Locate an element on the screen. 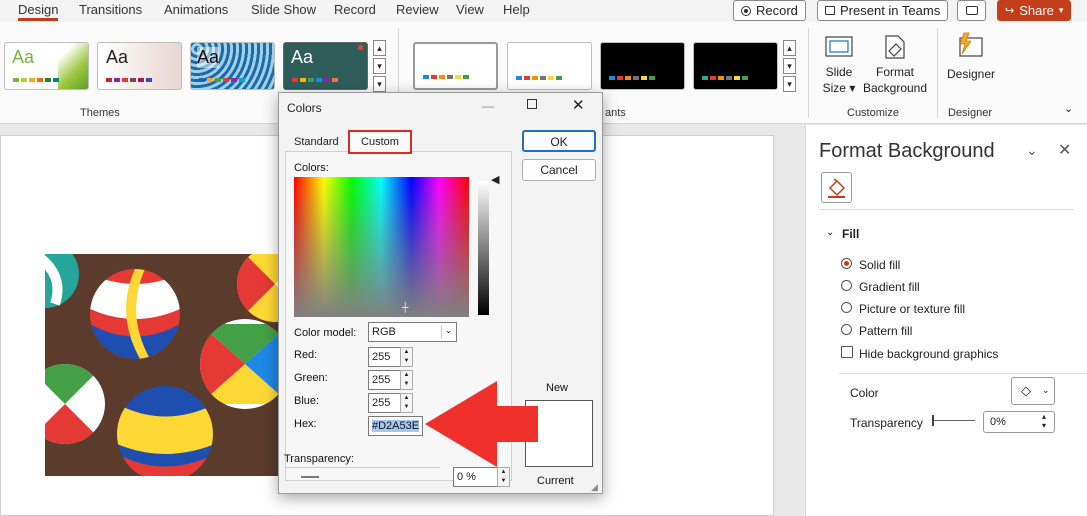  ok-button: OK is located at coordinates (559, 141).